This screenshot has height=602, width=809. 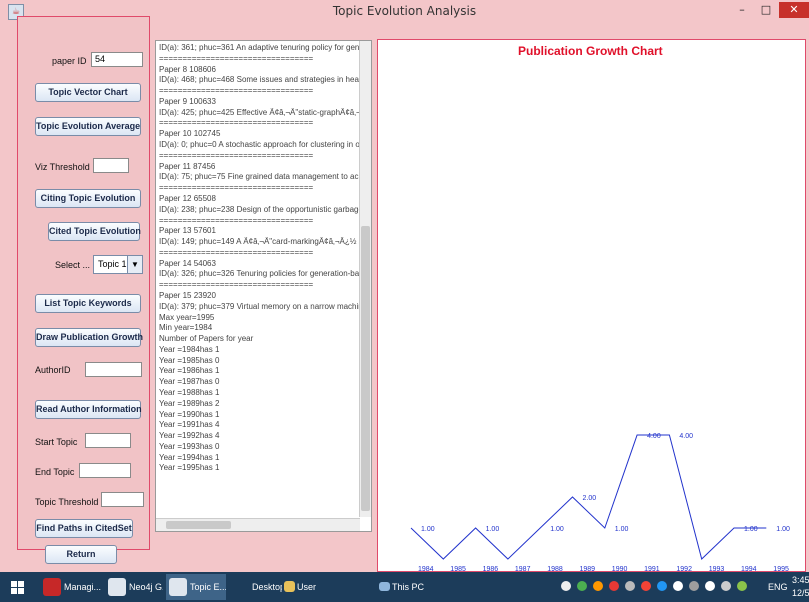 What do you see at coordinates (778, 587) in the screenshot?
I see `language-indicator: ENG` at bounding box center [778, 587].